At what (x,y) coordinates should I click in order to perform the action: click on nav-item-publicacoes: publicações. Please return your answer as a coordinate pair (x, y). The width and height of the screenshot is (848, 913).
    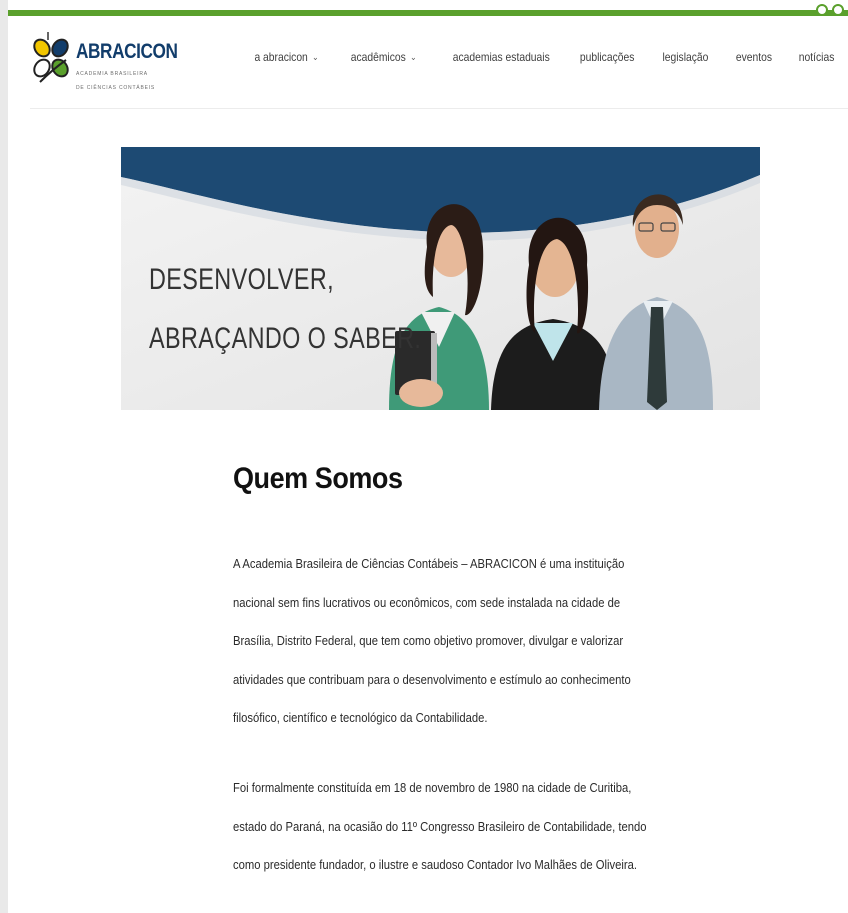
    Looking at the image, I should click on (607, 57).